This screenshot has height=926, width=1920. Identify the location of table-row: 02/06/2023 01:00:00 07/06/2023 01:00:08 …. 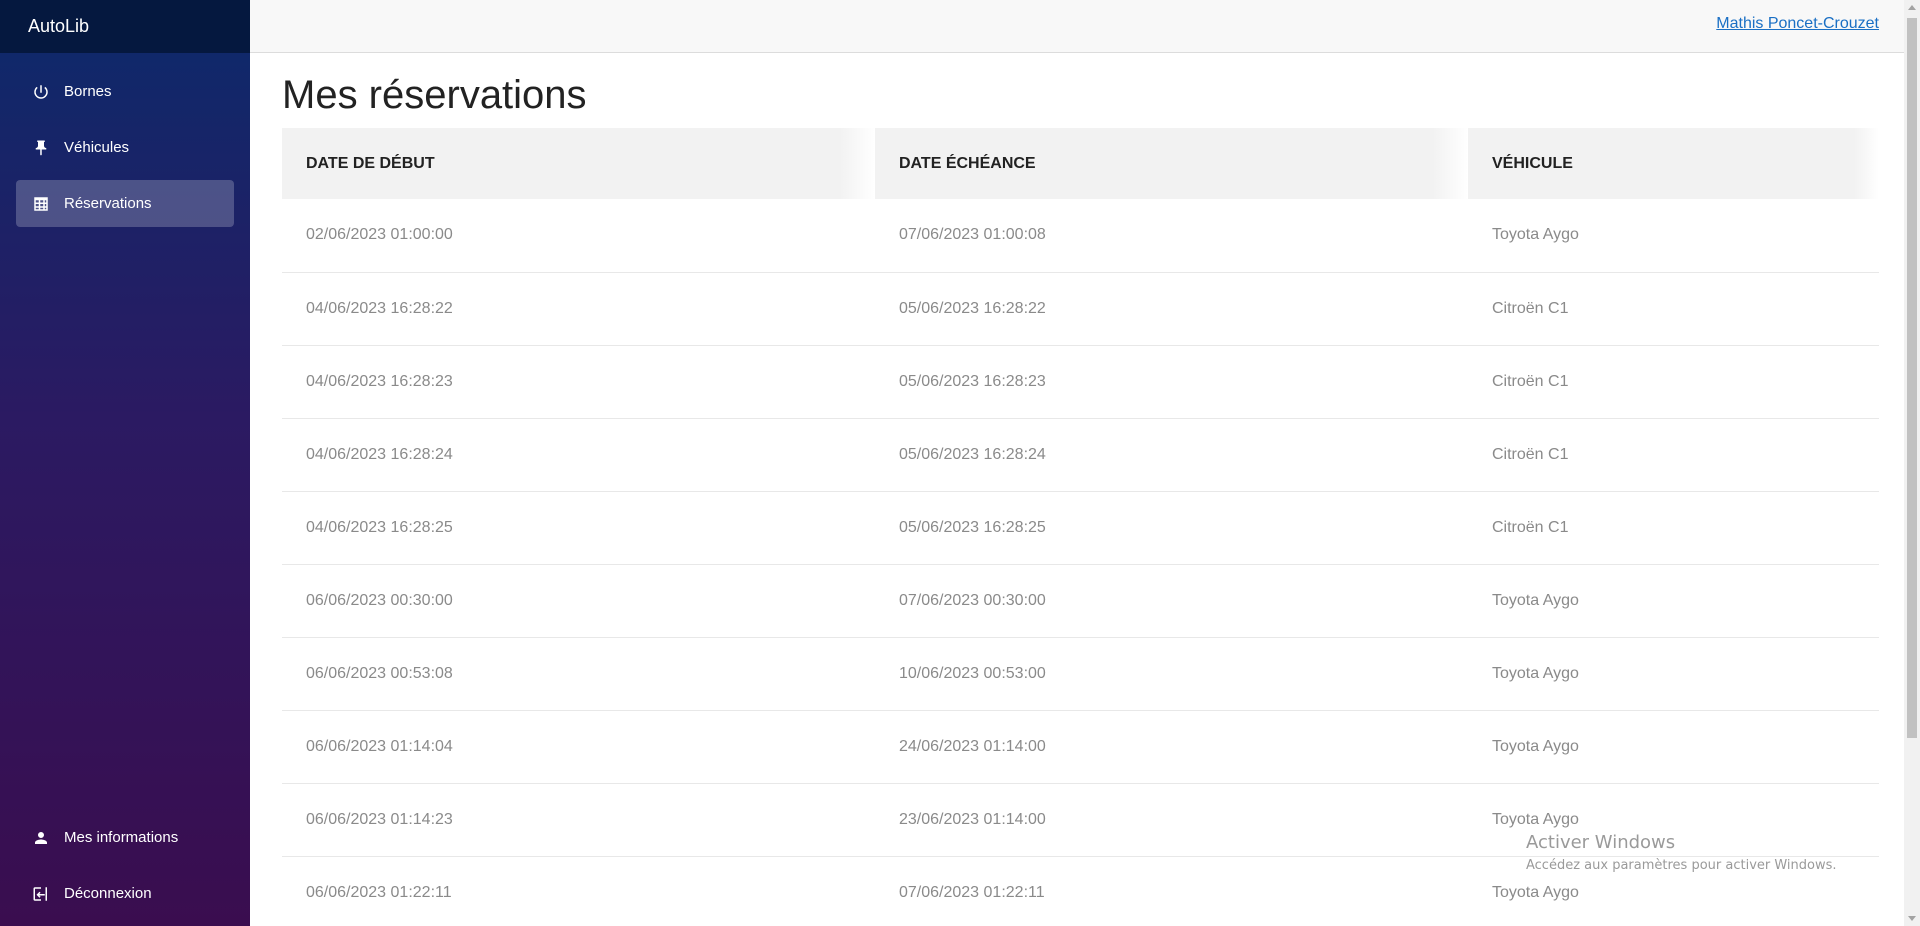
(1080, 236).